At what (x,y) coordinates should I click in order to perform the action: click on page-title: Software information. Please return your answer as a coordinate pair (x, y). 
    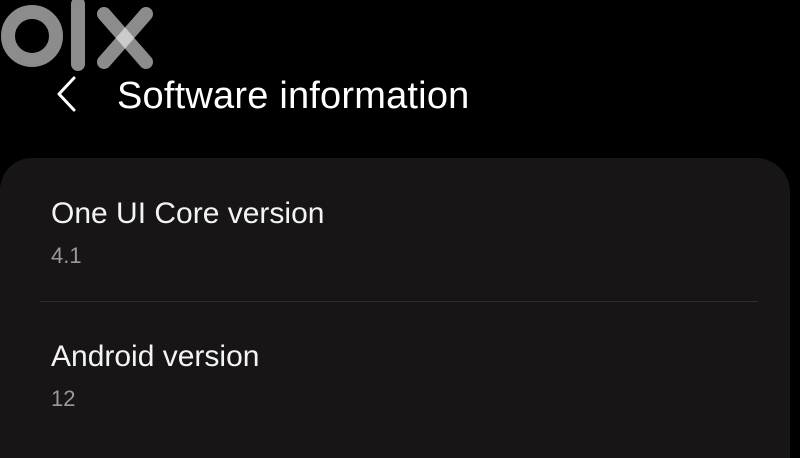
    Looking at the image, I should click on (293, 96).